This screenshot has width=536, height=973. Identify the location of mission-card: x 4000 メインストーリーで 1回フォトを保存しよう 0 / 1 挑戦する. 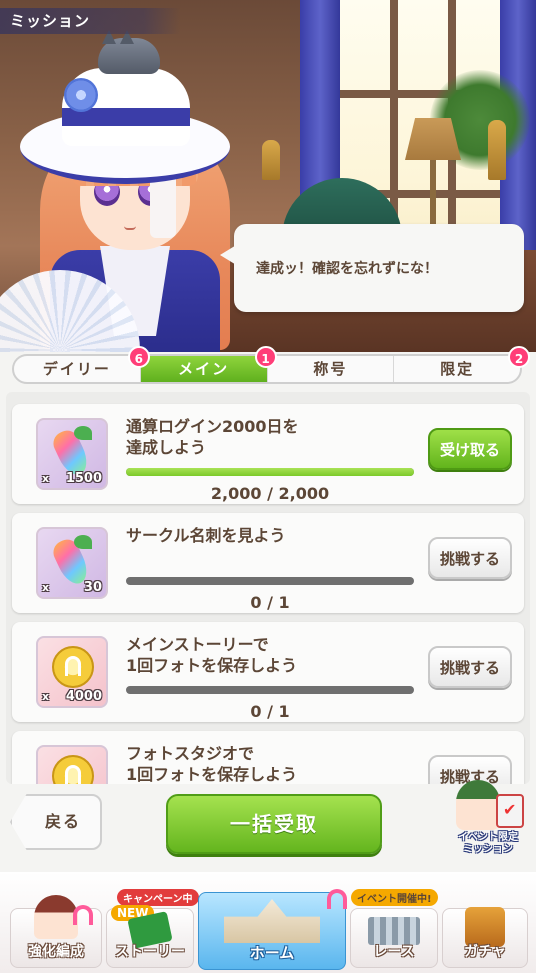
(268, 672).